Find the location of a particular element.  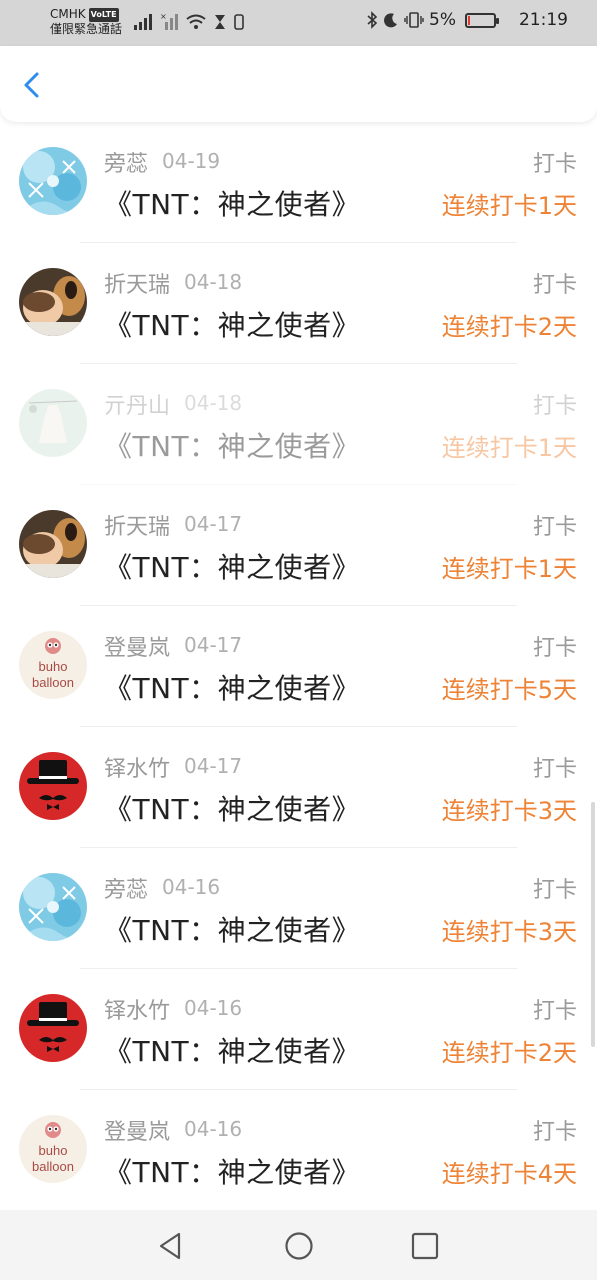

carrier-name: CMHK is located at coordinates (68, 14).